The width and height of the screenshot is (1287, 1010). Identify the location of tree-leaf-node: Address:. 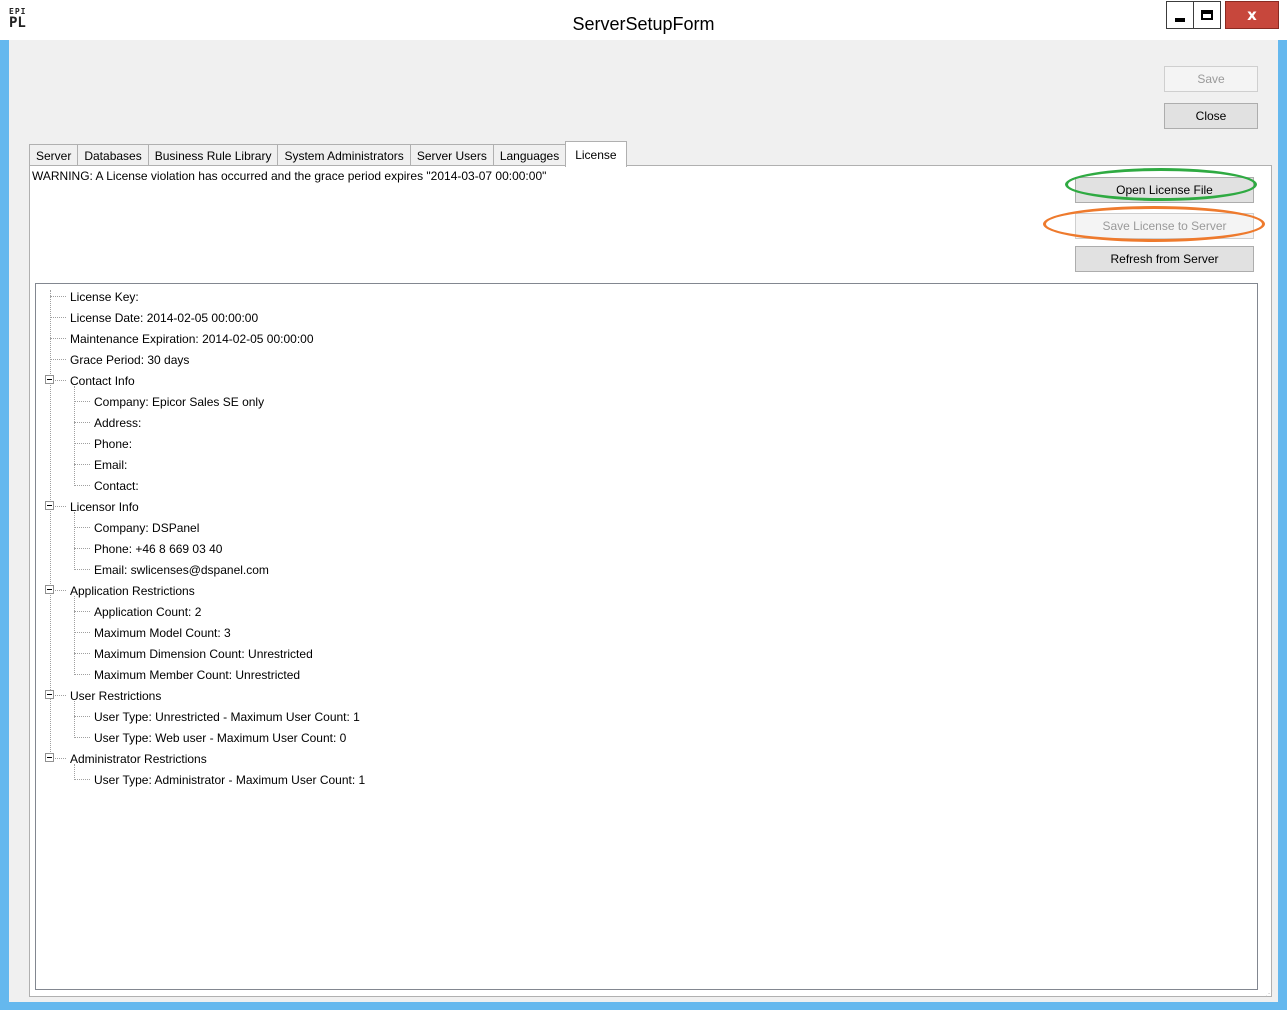
(116, 422).